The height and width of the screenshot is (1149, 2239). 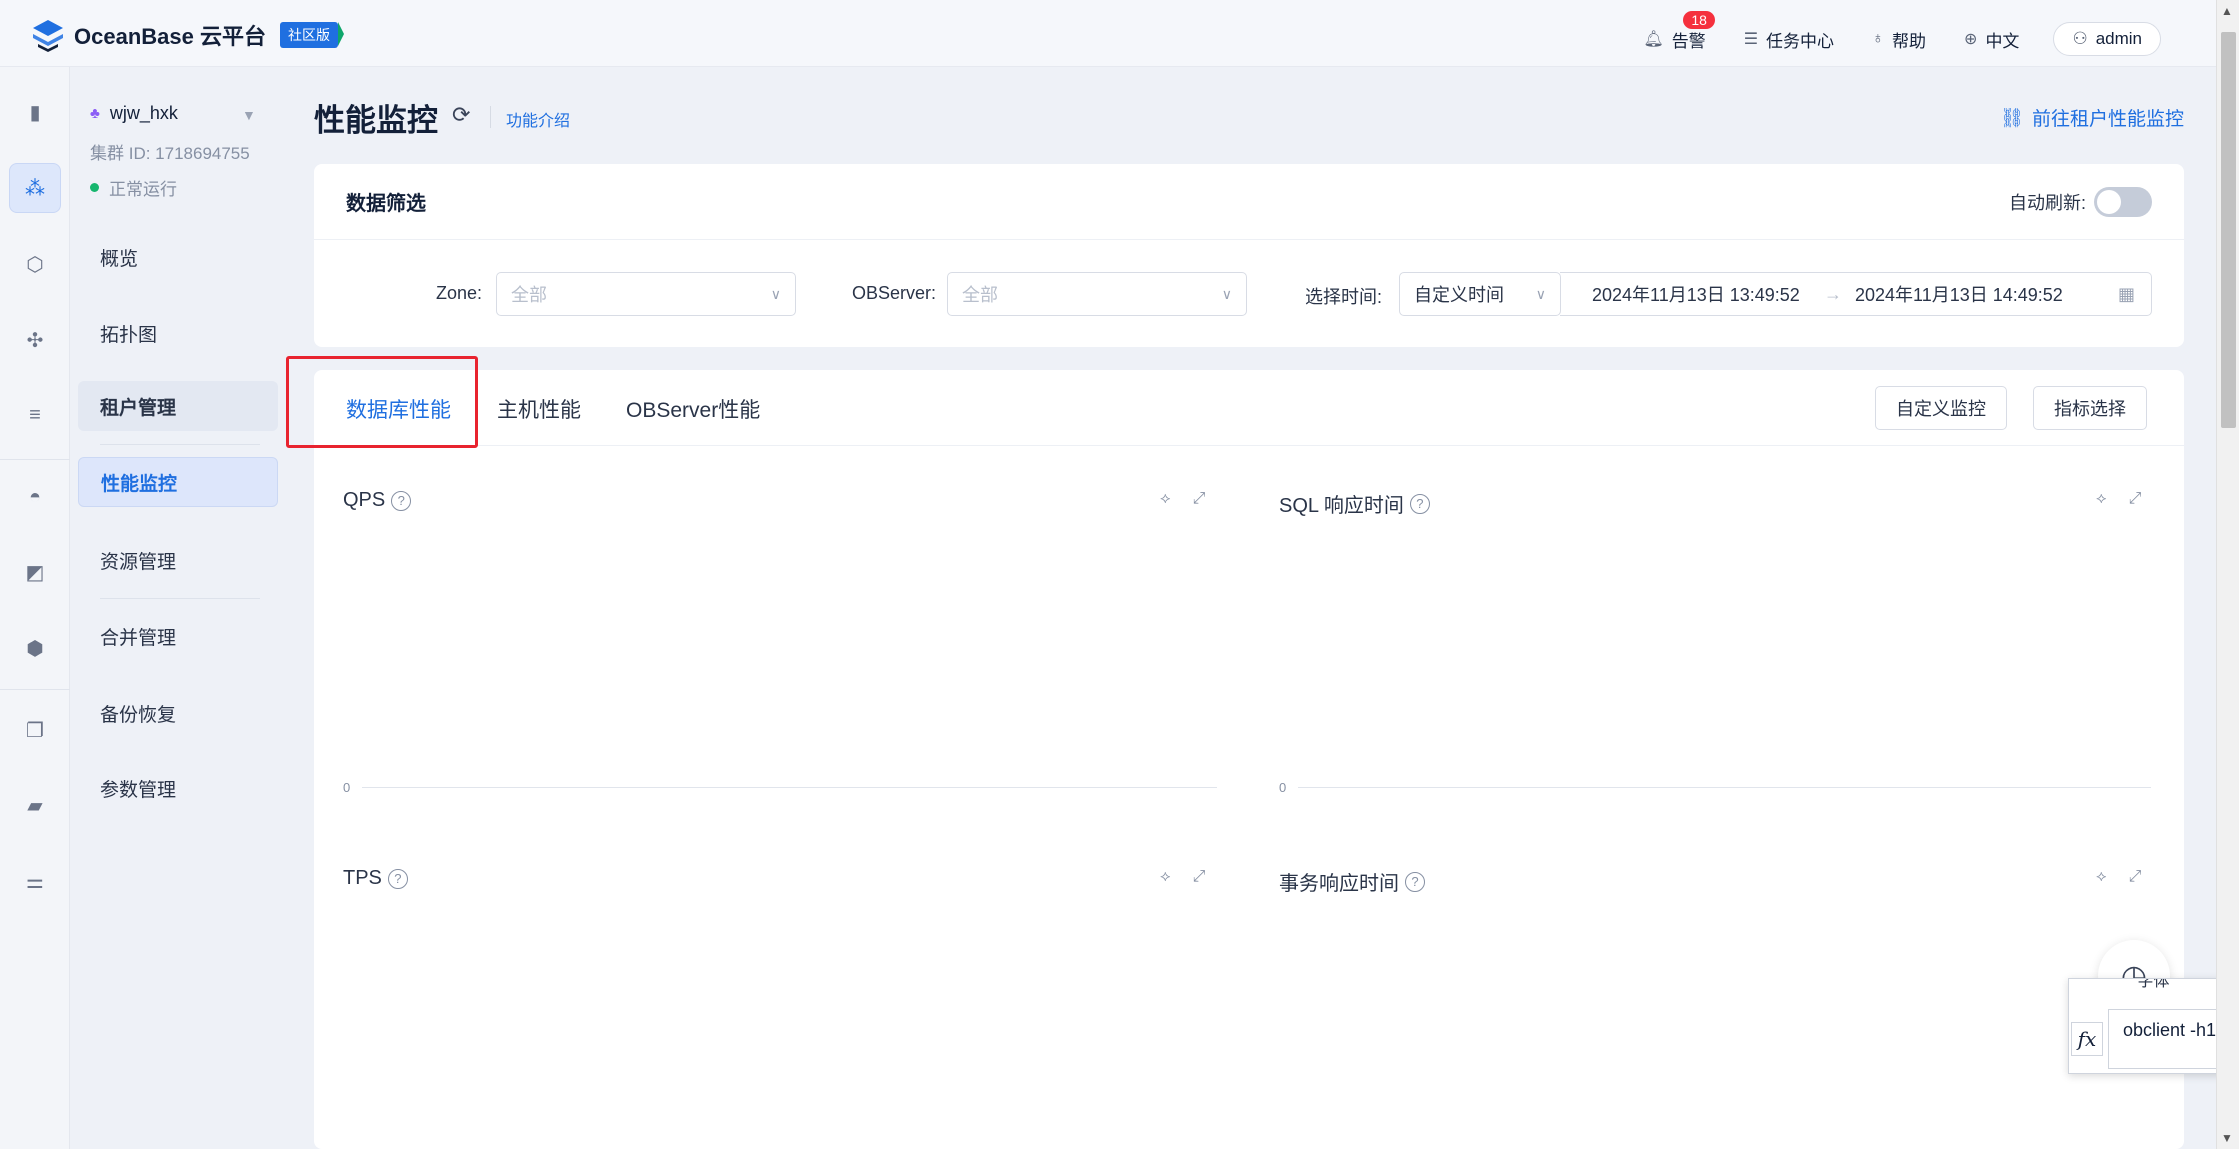 What do you see at coordinates (347, 787) in the screenshot?
I see `y-axis-zero-label: 0` at bounding box center [347, 787].